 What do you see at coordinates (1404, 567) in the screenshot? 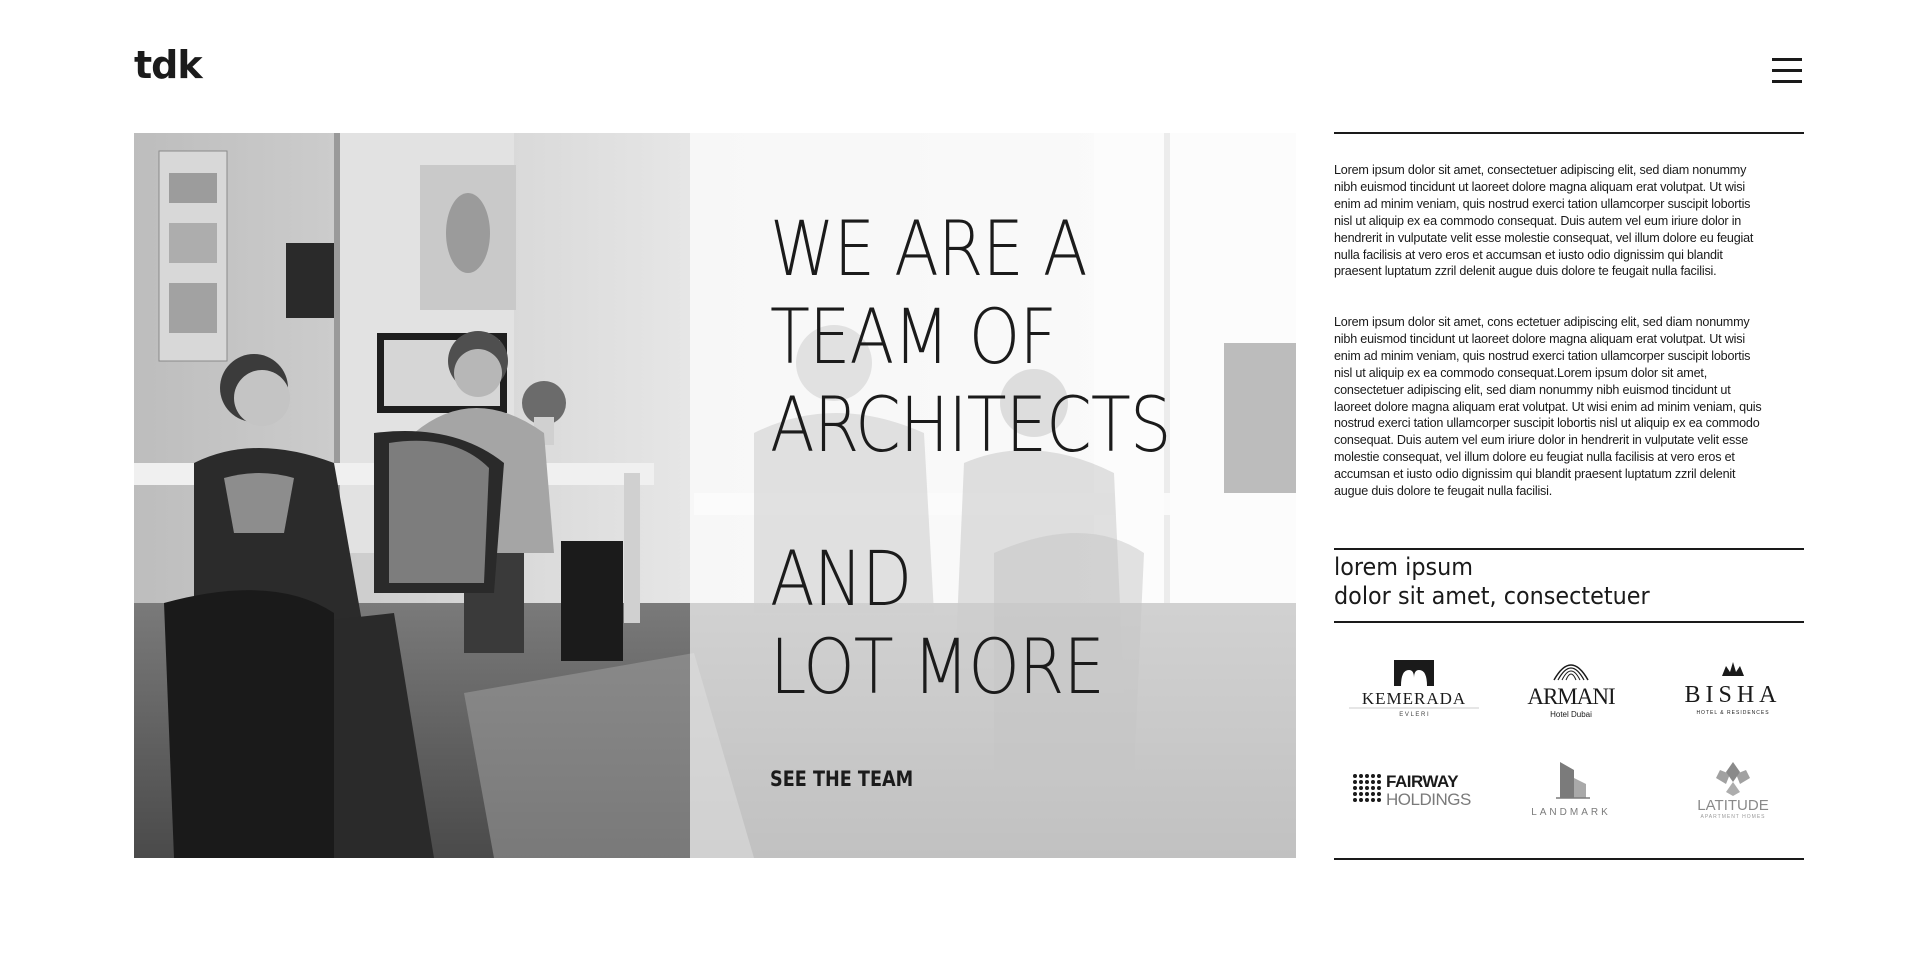
I see `subtitle-line: lorem ipsum` at bounding box center [1404, 567].